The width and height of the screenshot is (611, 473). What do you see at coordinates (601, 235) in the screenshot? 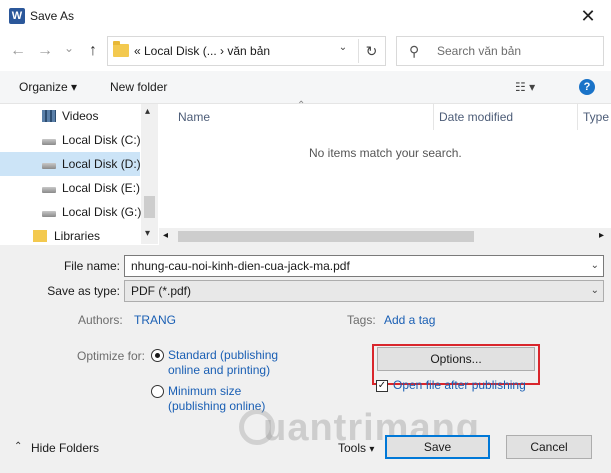
I see `scroll-right-icon: ▸` at bounding box center [601, 235].